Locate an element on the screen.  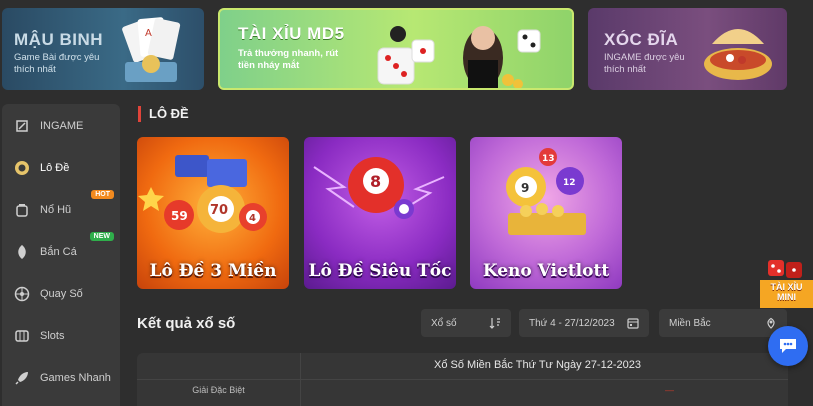
chat-bubble-icon is located at coordinates (788, 346).